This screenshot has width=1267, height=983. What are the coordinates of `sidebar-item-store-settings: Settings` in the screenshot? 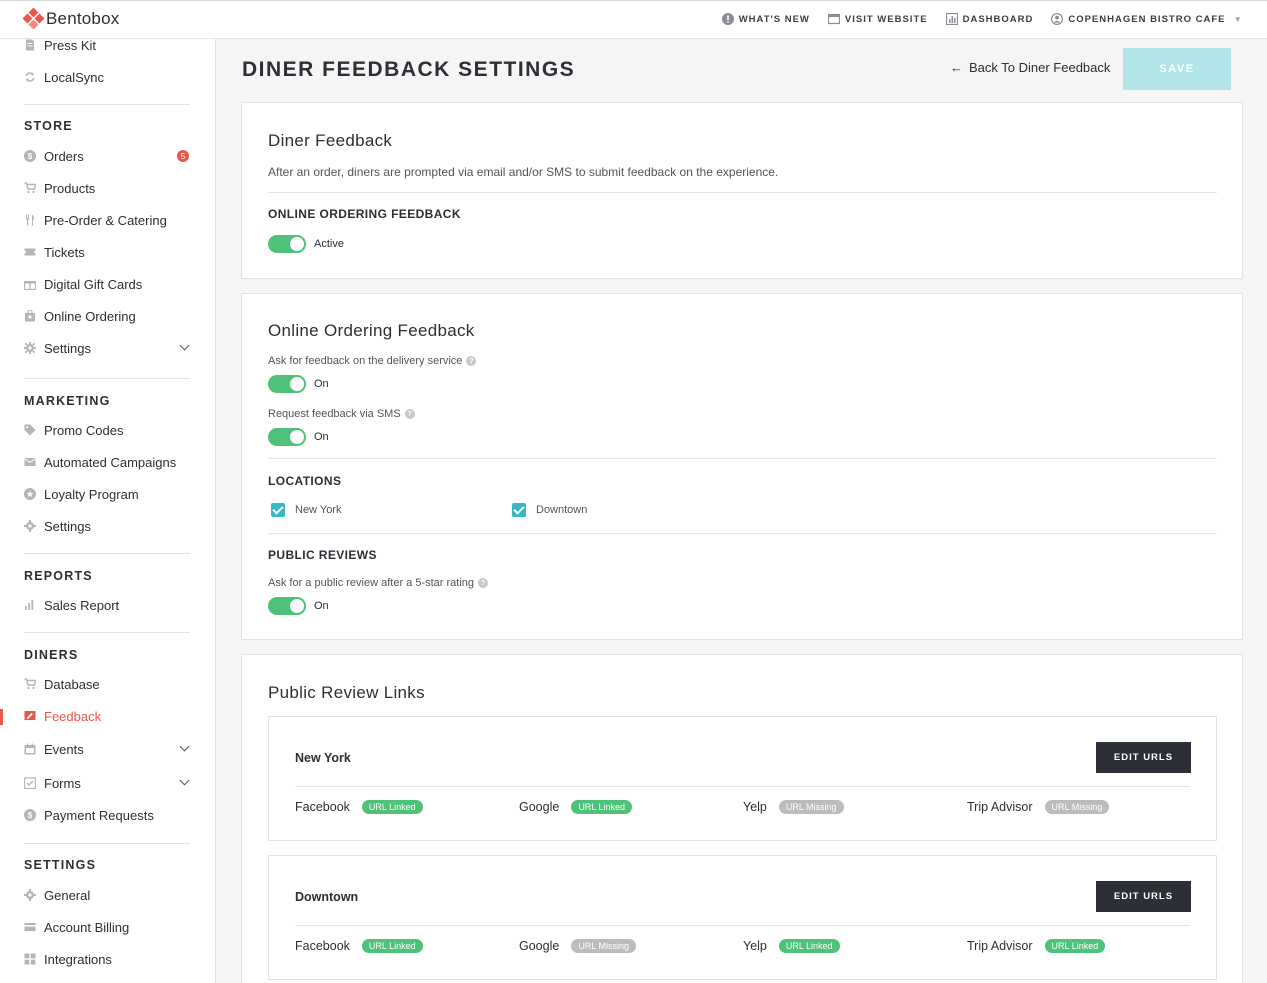 It's located at (107, 348).